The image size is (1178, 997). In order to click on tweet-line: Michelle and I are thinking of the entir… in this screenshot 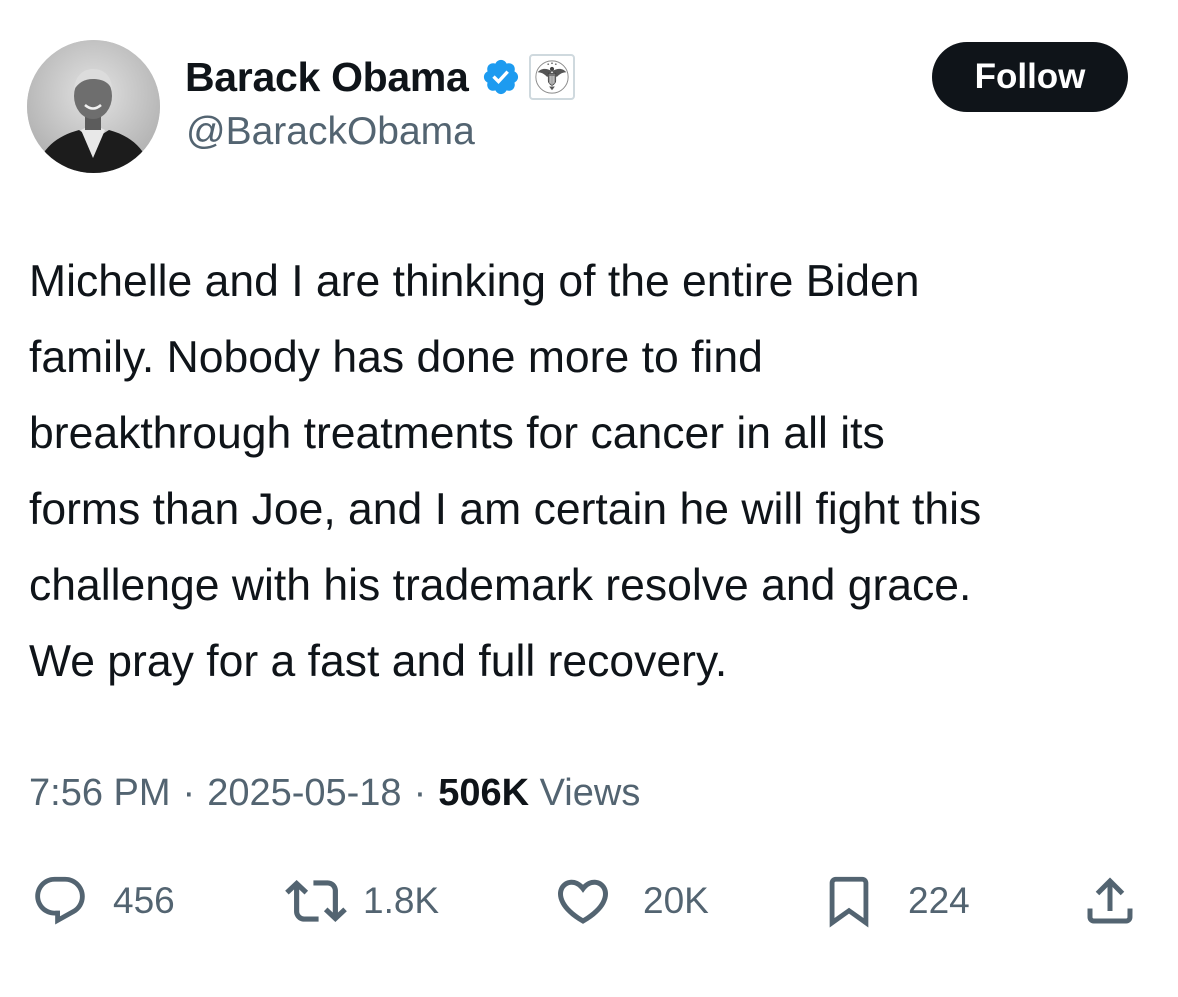, I will do `click(474, 281)`.